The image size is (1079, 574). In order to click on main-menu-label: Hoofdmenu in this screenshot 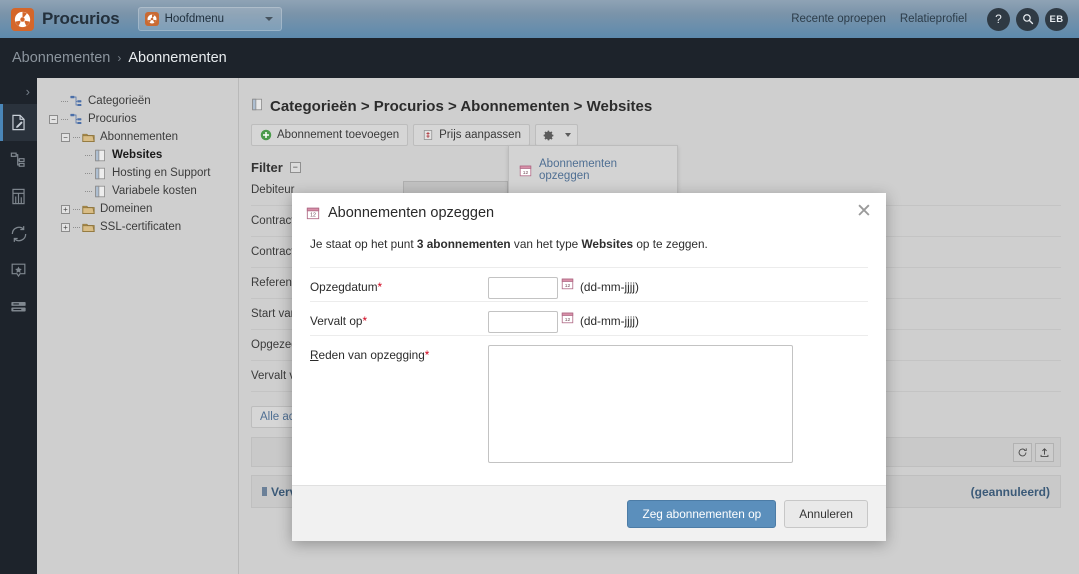, I will do `click(194, 19)`.